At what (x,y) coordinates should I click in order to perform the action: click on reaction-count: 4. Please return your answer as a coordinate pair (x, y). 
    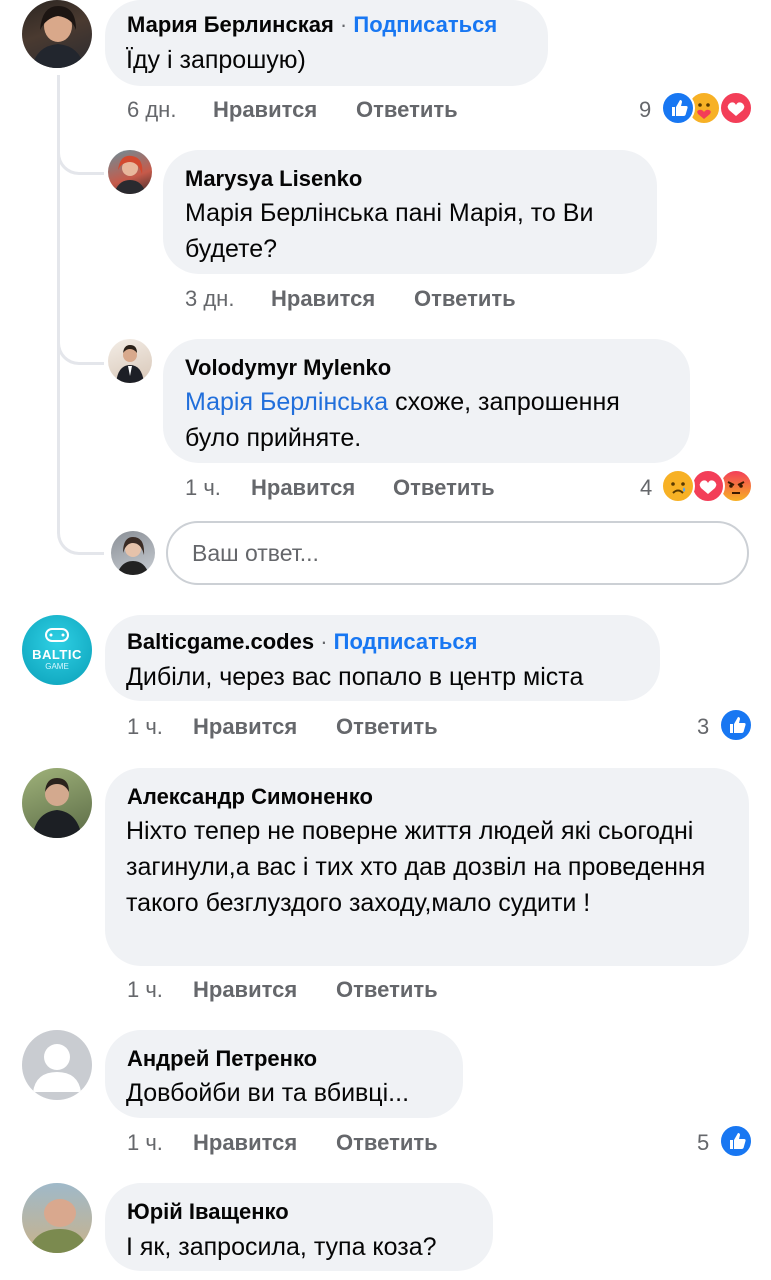
    Looking at the image, I should click on (646, 488).